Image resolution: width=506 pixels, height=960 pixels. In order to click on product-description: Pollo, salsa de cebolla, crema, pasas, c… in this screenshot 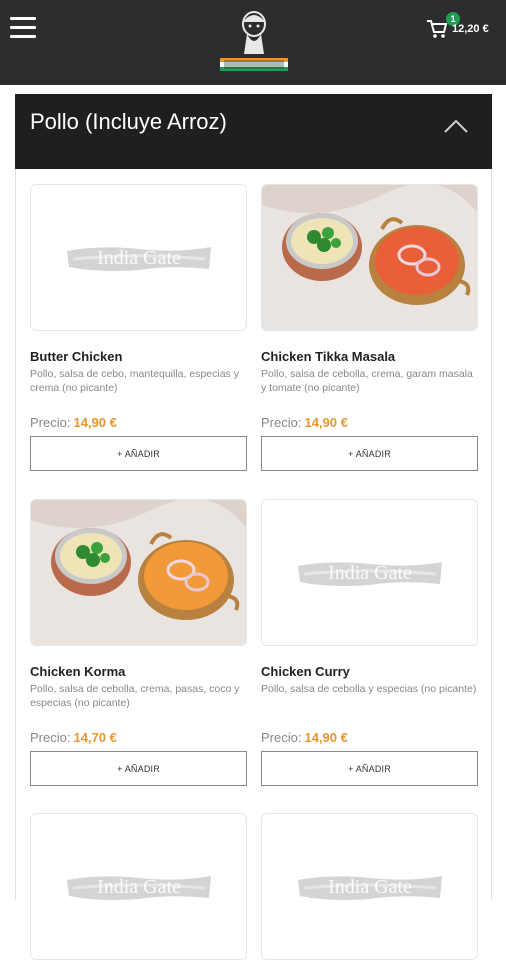, I will do `click(135, 696)`.